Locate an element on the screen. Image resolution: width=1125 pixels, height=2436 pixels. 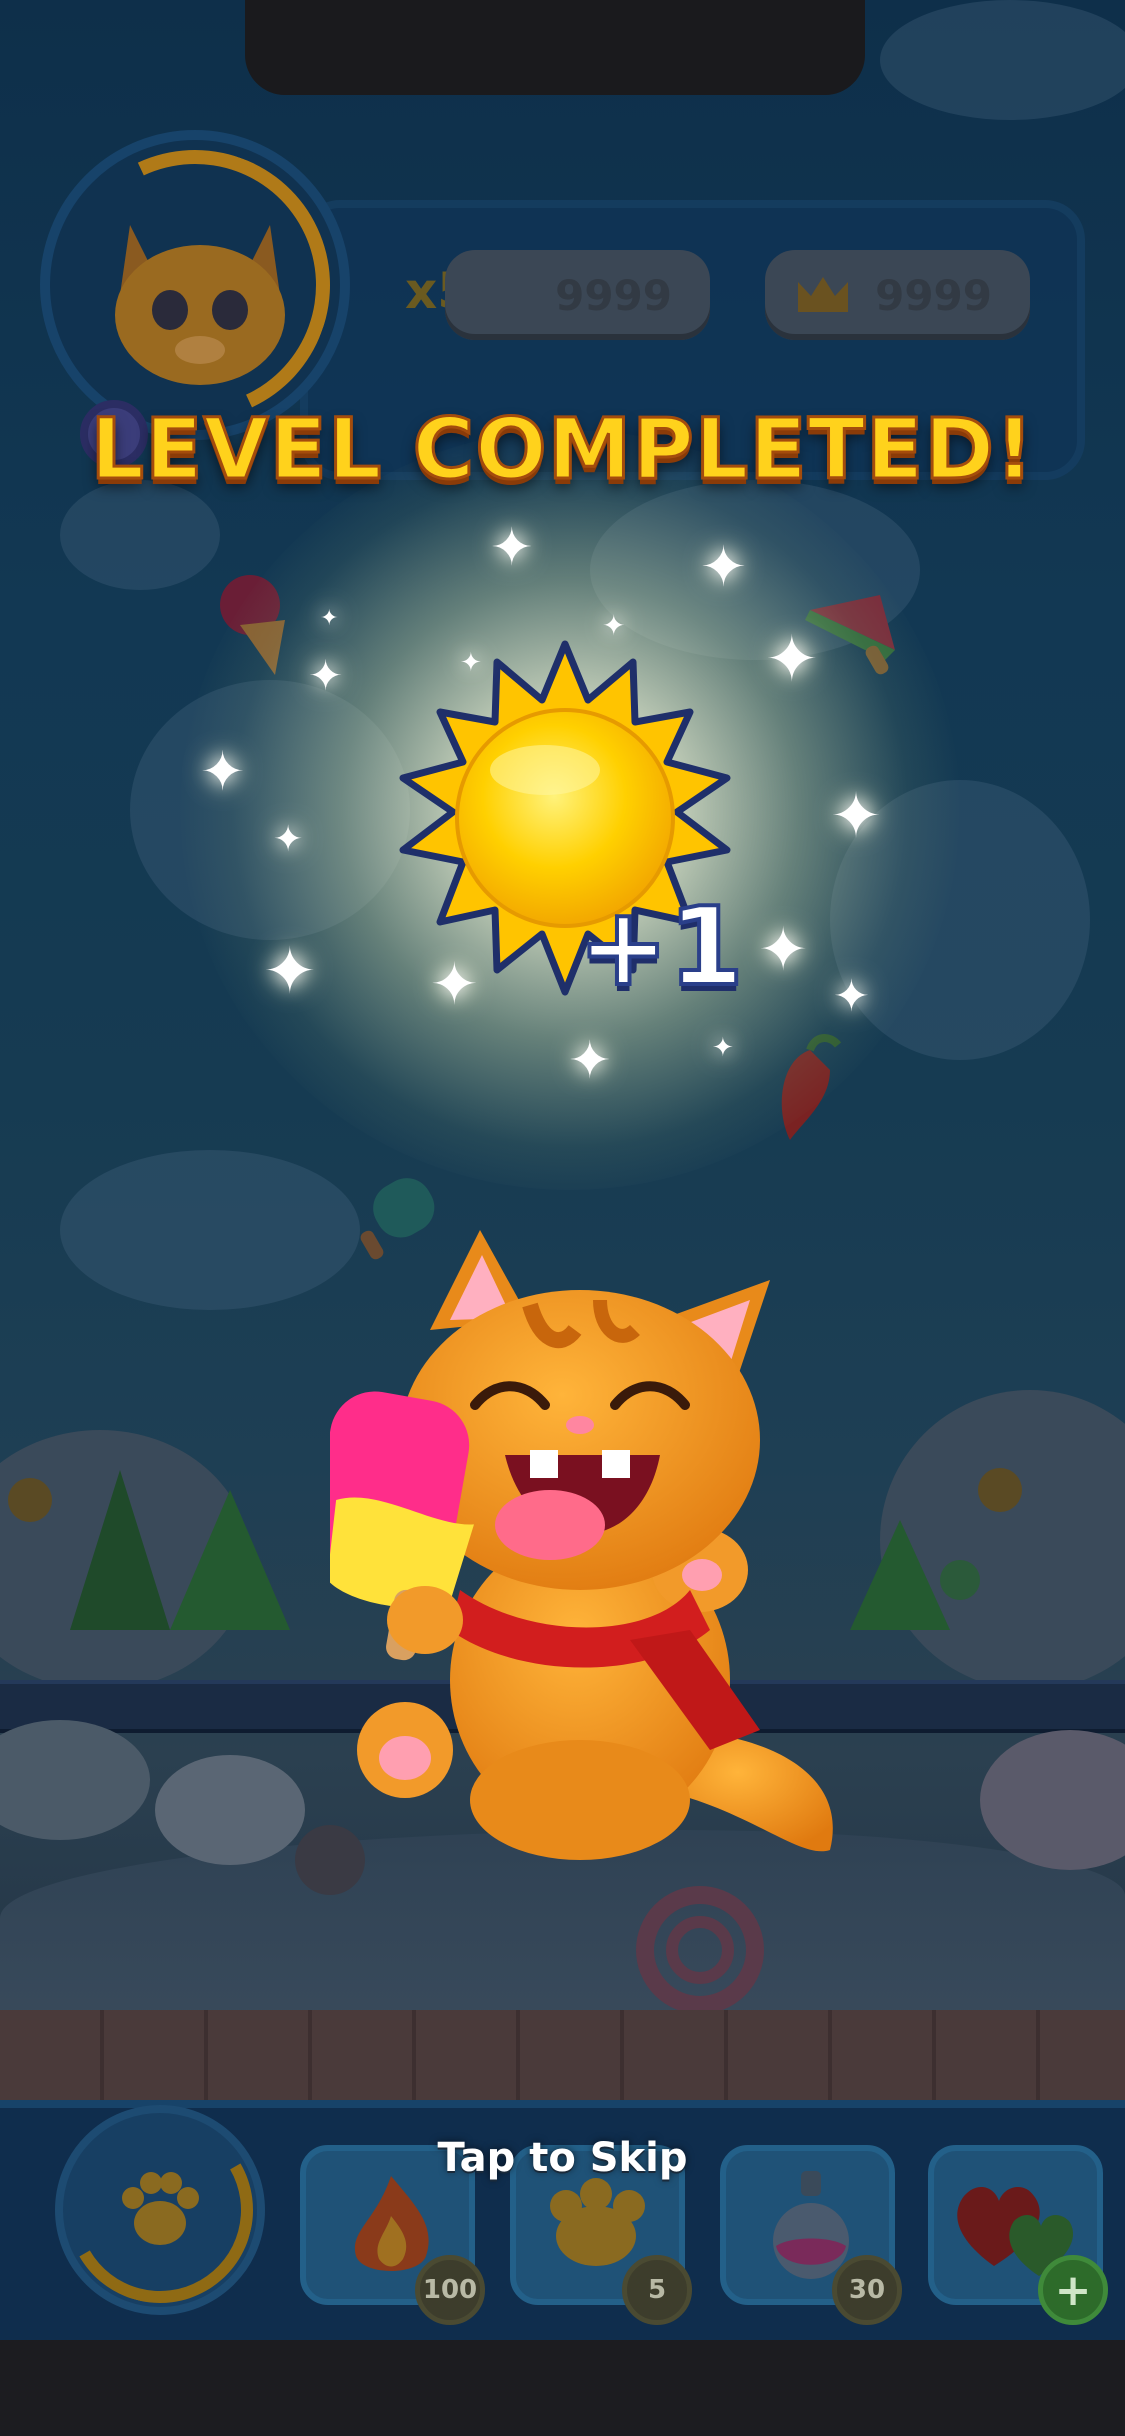
player-avatar is located at coordinates (195, 285).